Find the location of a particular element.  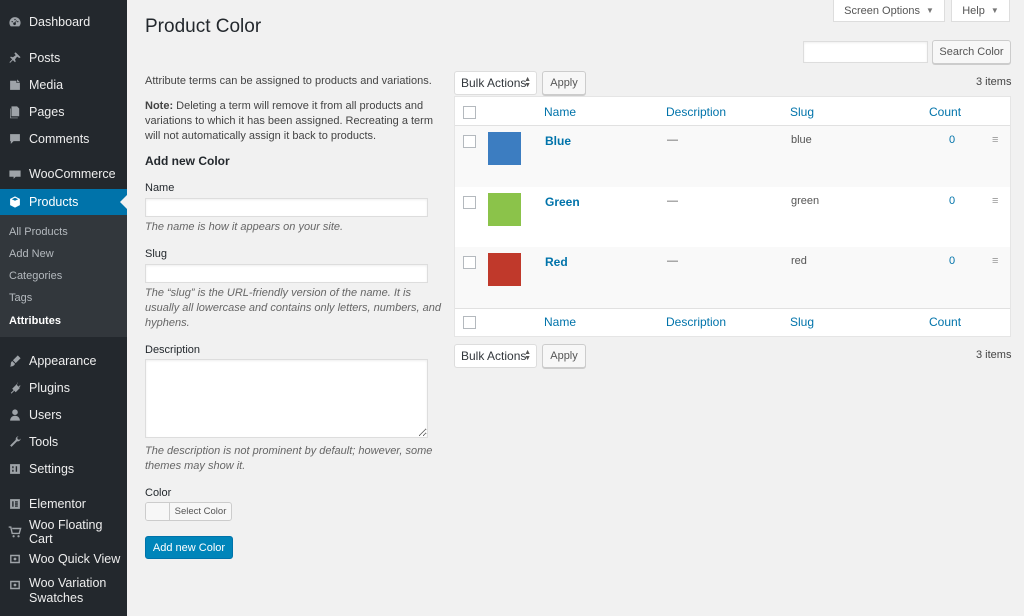

menu-woo-quick-view: Woo Quick View is located at coordinates (63, 559).